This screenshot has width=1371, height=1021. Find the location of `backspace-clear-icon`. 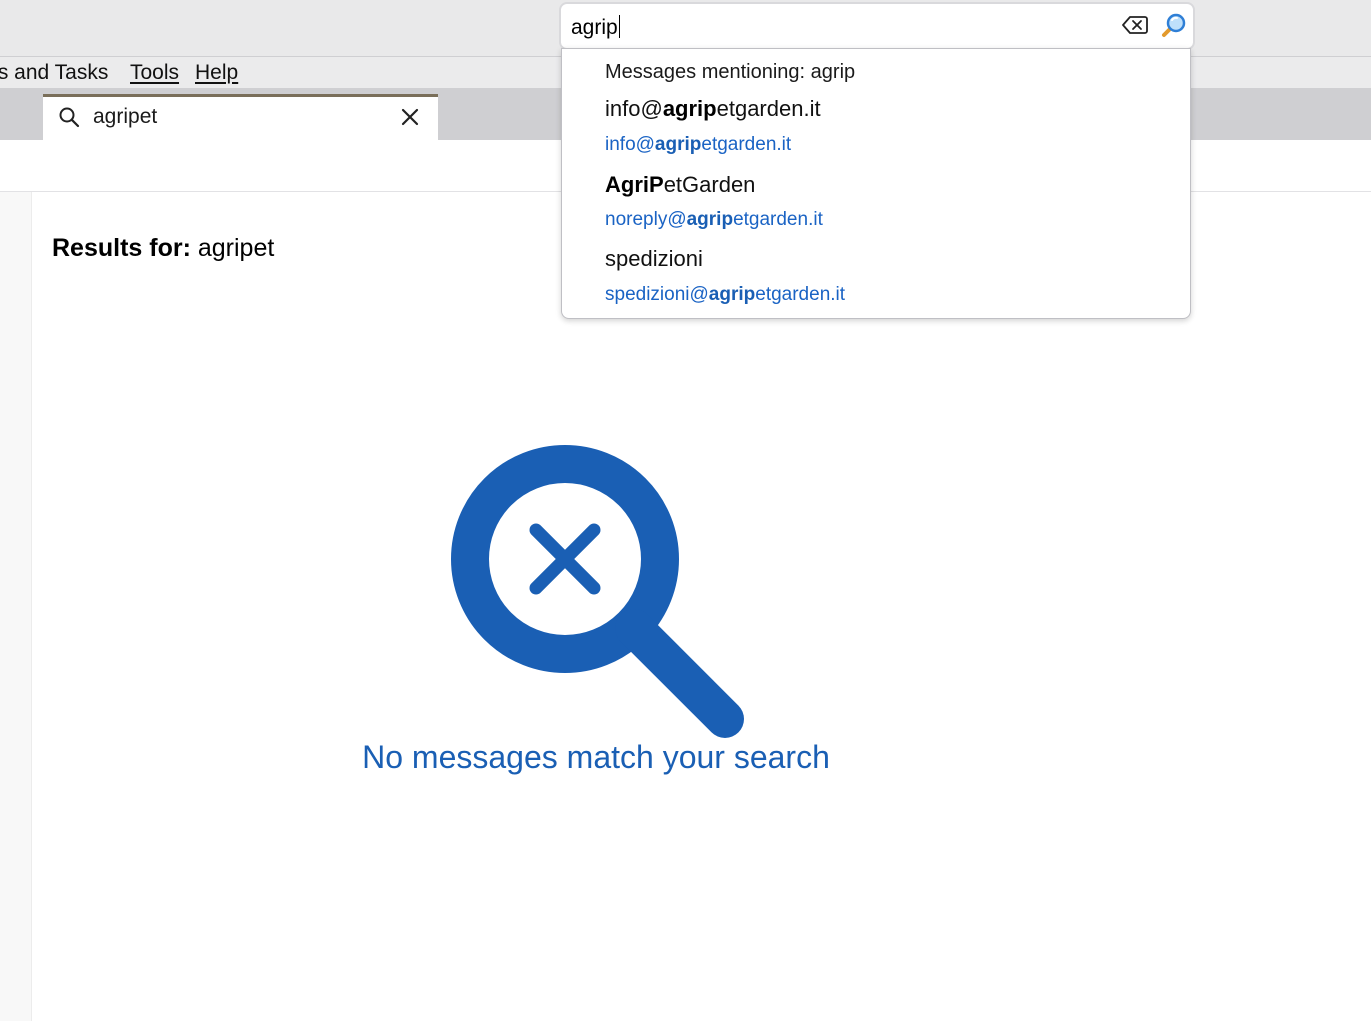

backspace-clear-icon is located at coordinates (1135, 25).